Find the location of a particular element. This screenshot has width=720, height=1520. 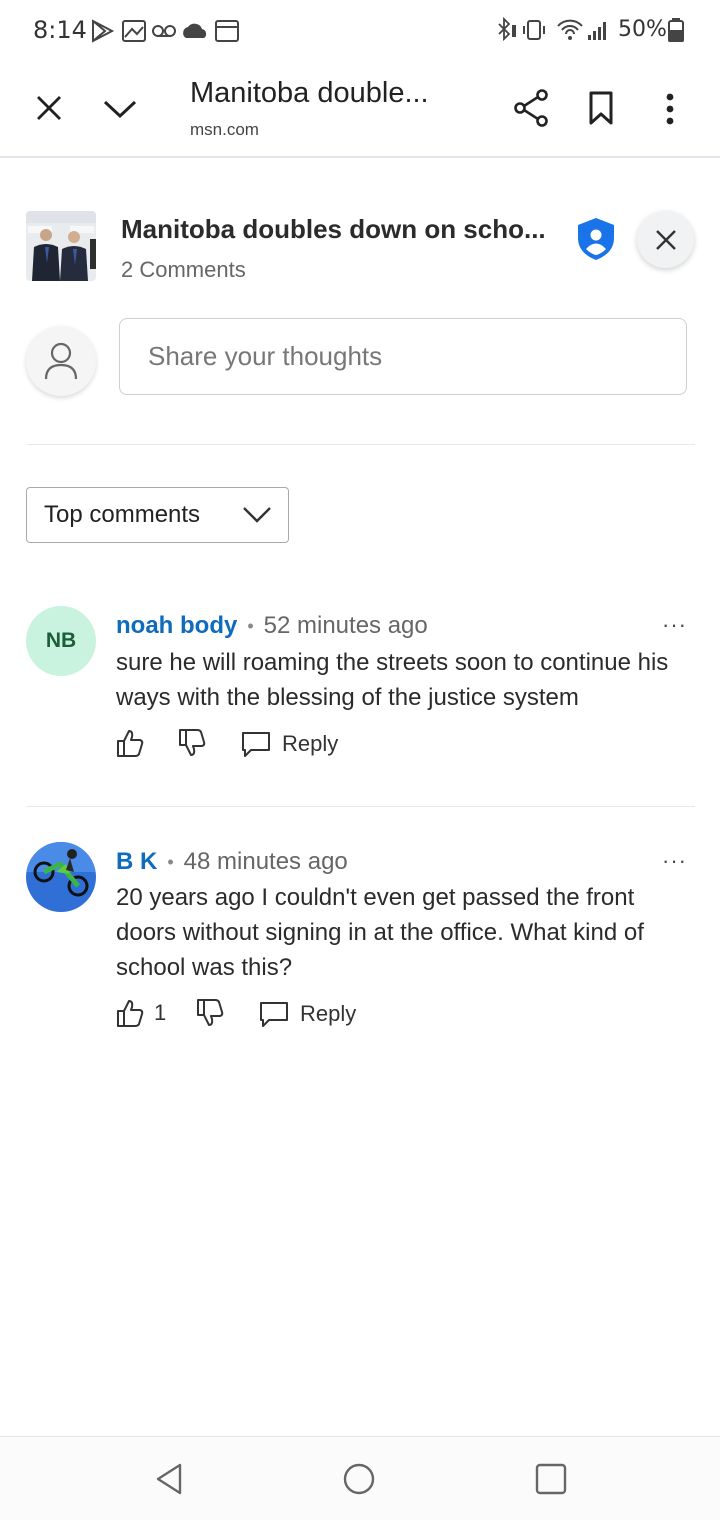

share-icon is located at coordinates (531, 108).